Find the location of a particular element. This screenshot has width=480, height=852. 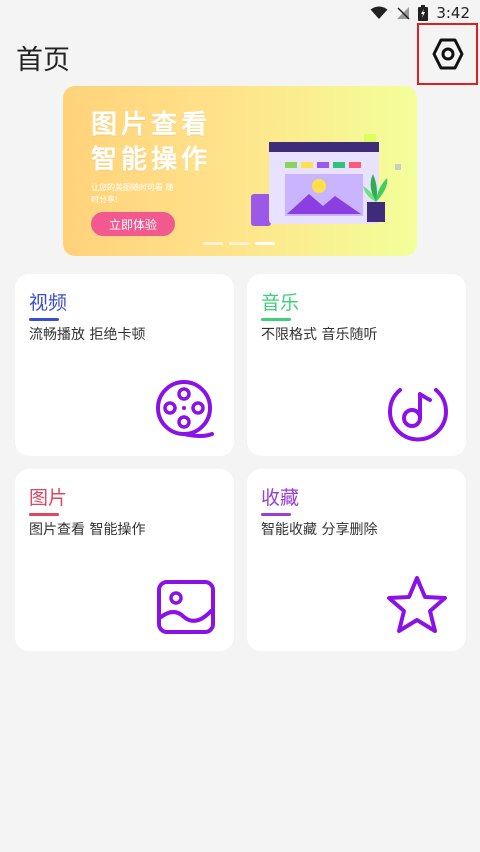

image-icon is located at coordinates (186, 607).